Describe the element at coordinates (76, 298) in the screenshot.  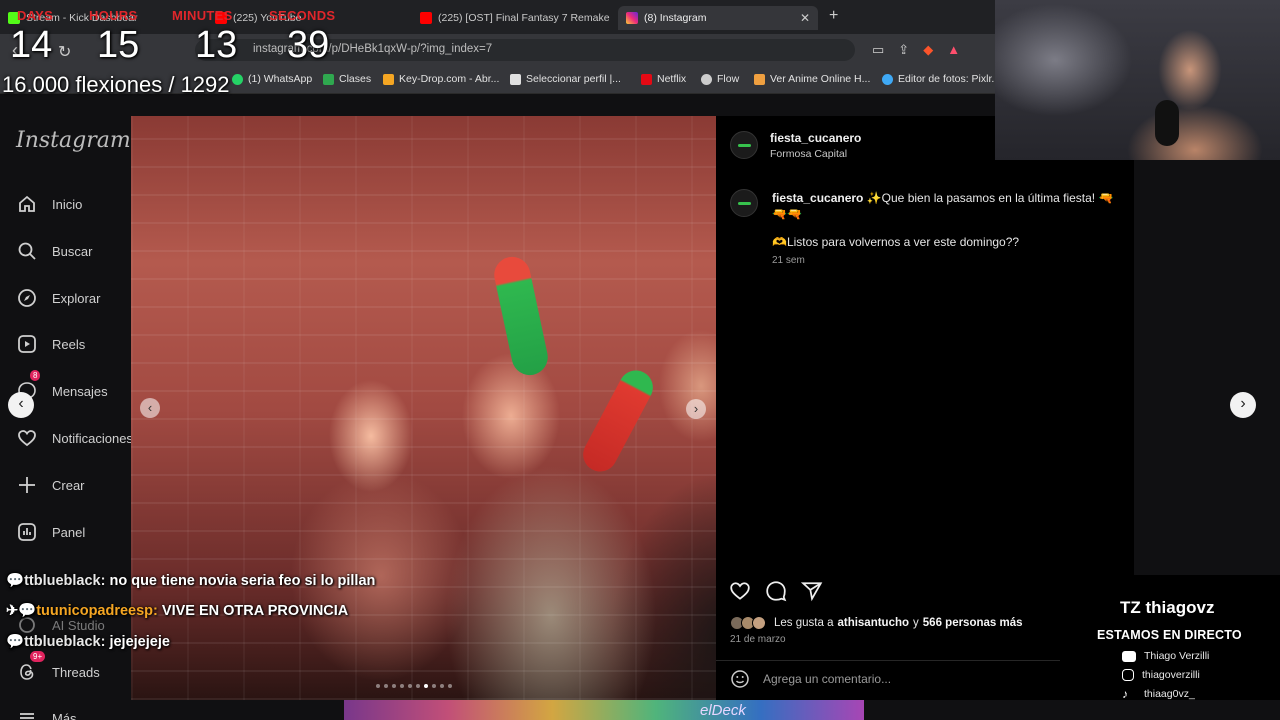
I see `sidebar-item-label: Explorar` at that location.